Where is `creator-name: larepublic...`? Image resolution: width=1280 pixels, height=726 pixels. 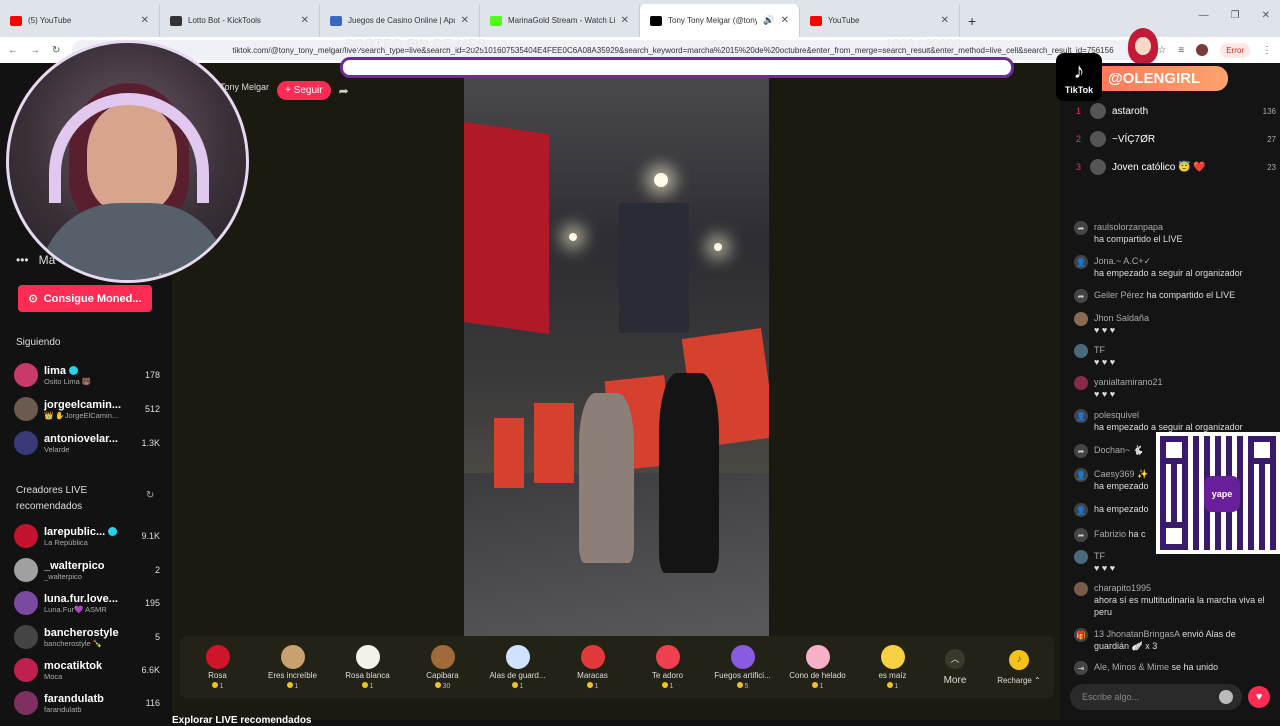
creator-name: larepublic... is located at coordinates (75, 531).